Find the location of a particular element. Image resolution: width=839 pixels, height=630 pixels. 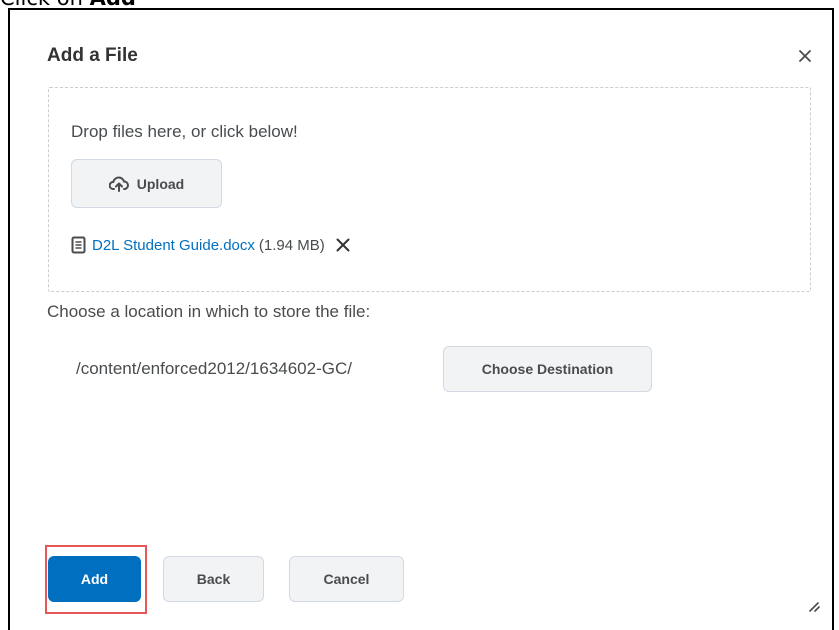

resize-handle-icon is located at coordinates (813, 605).